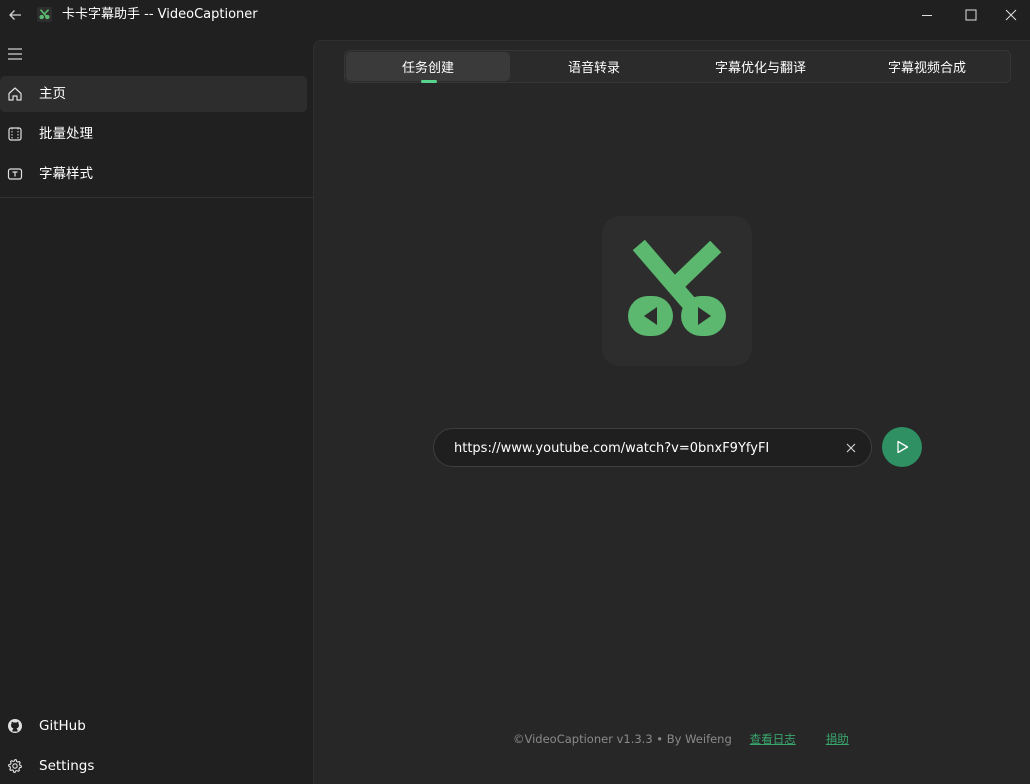  I want to click on sidebar-item-subtitle-style: 字幕样式, so click(153, 174).